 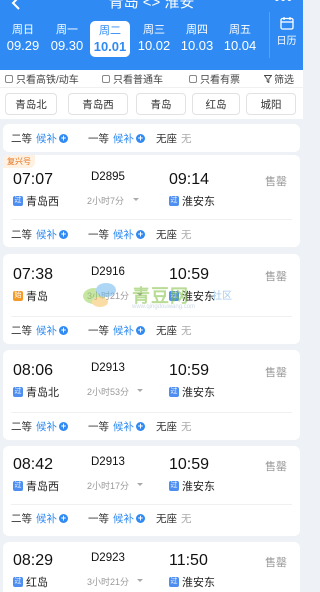 I want to click on station-chip-hongdao: 红岛, so click(x=216, y=104).